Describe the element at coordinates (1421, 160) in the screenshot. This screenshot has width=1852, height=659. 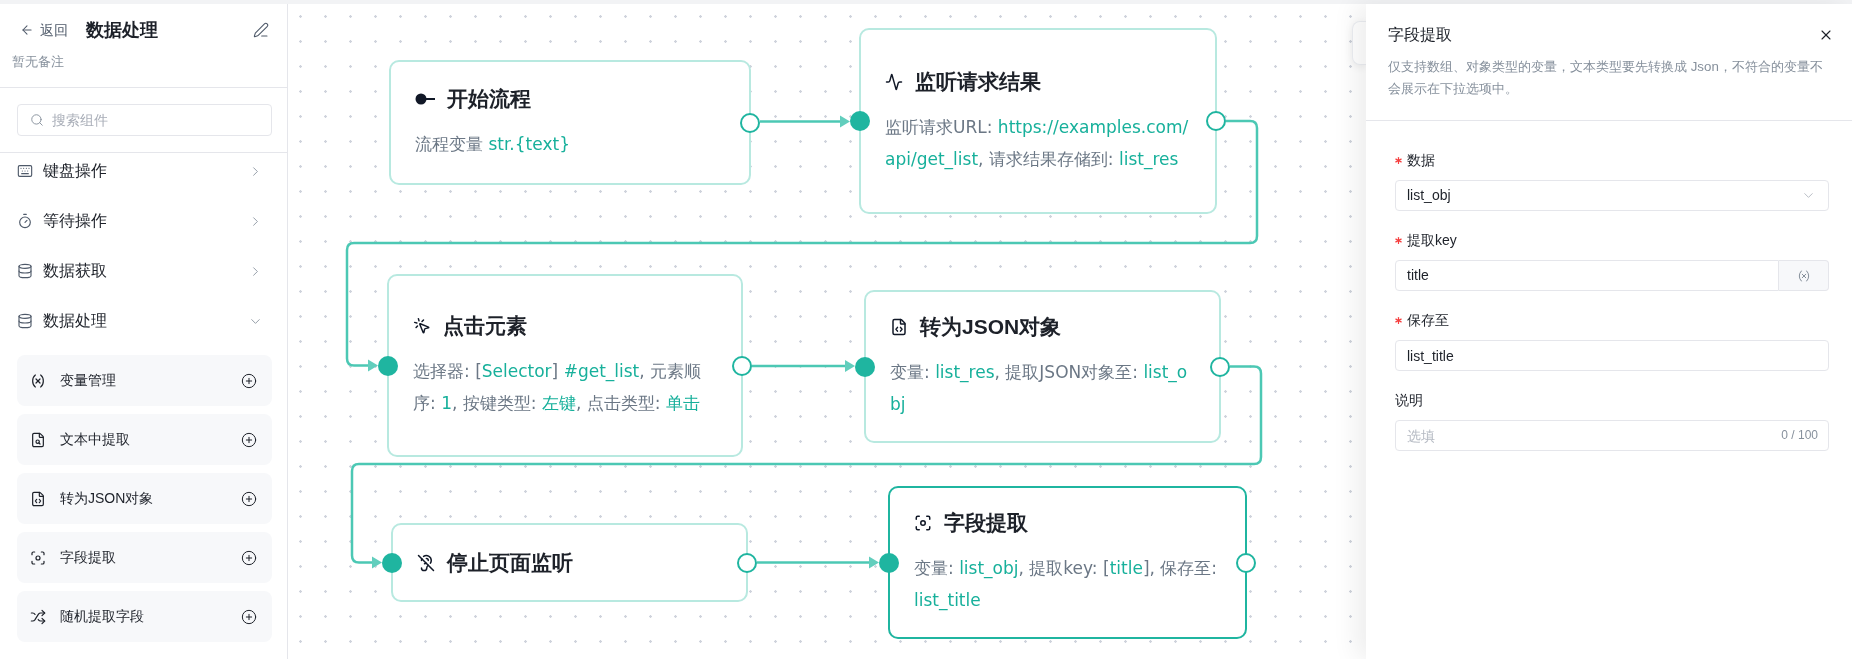
I see `field-label: 数据` at that location.